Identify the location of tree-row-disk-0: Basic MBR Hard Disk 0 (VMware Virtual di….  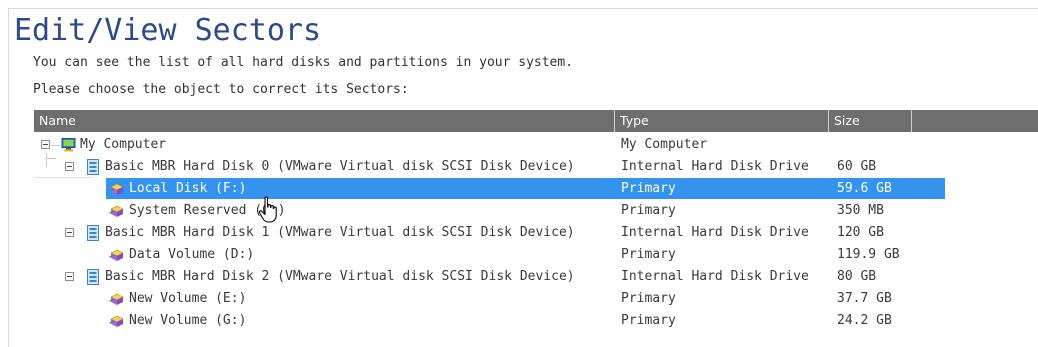
(536, 167).